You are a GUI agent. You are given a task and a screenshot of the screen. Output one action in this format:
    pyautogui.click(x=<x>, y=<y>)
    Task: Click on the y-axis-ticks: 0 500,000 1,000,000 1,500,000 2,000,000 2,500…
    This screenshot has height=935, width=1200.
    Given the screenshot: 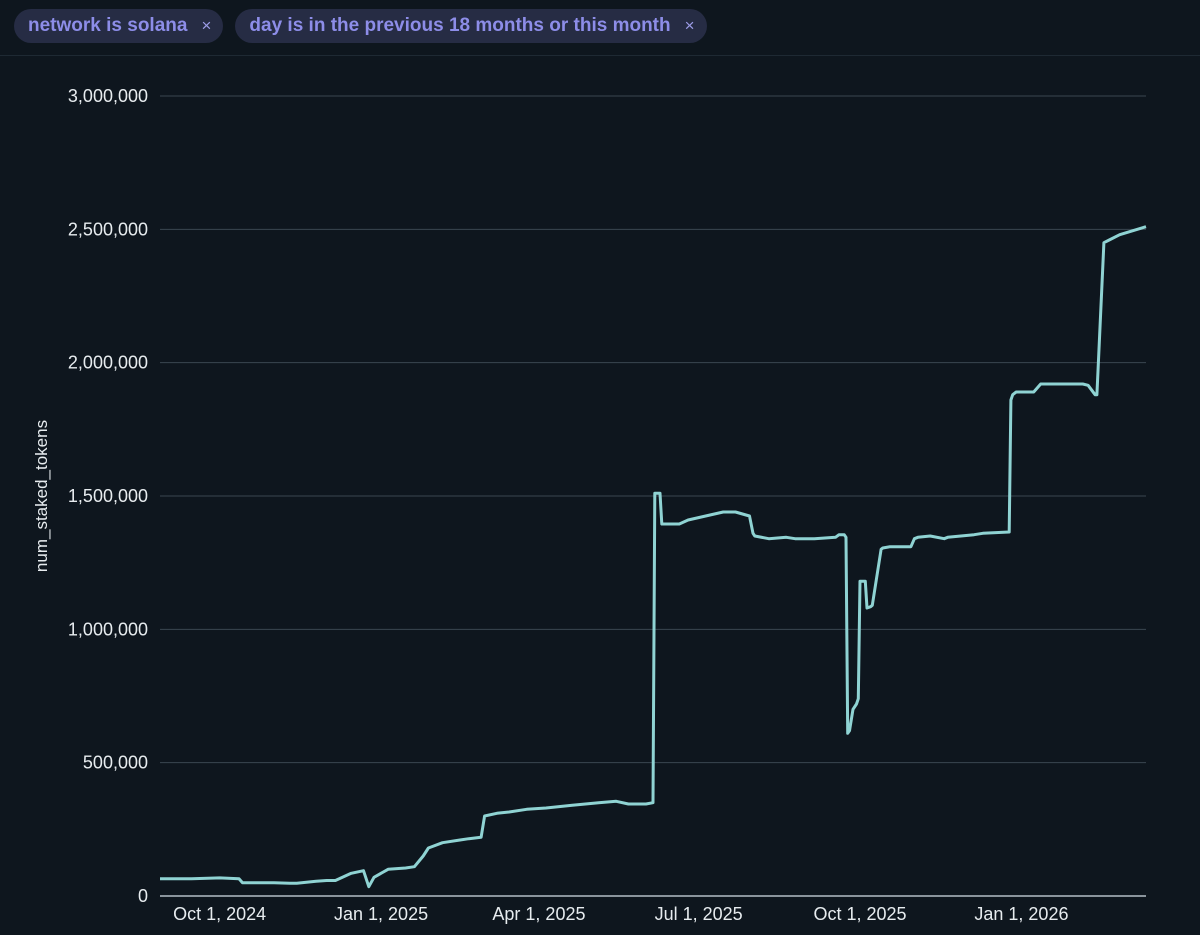 What is the action you would take?
    pyautogui.click(x=108, y=496)
    